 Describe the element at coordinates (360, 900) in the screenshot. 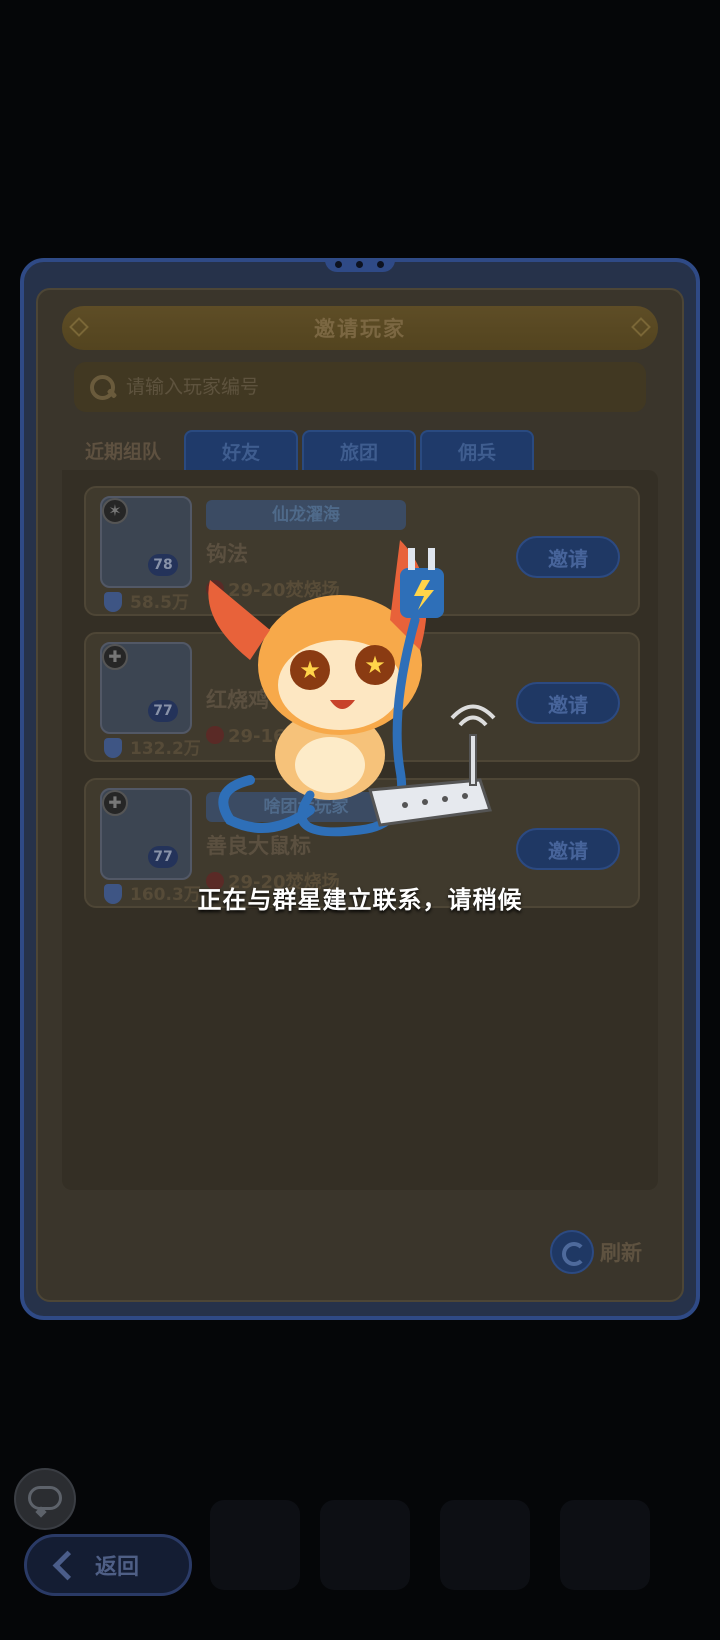

I see `loading-message: 正在与群星建立联系，请稍候` at that location.